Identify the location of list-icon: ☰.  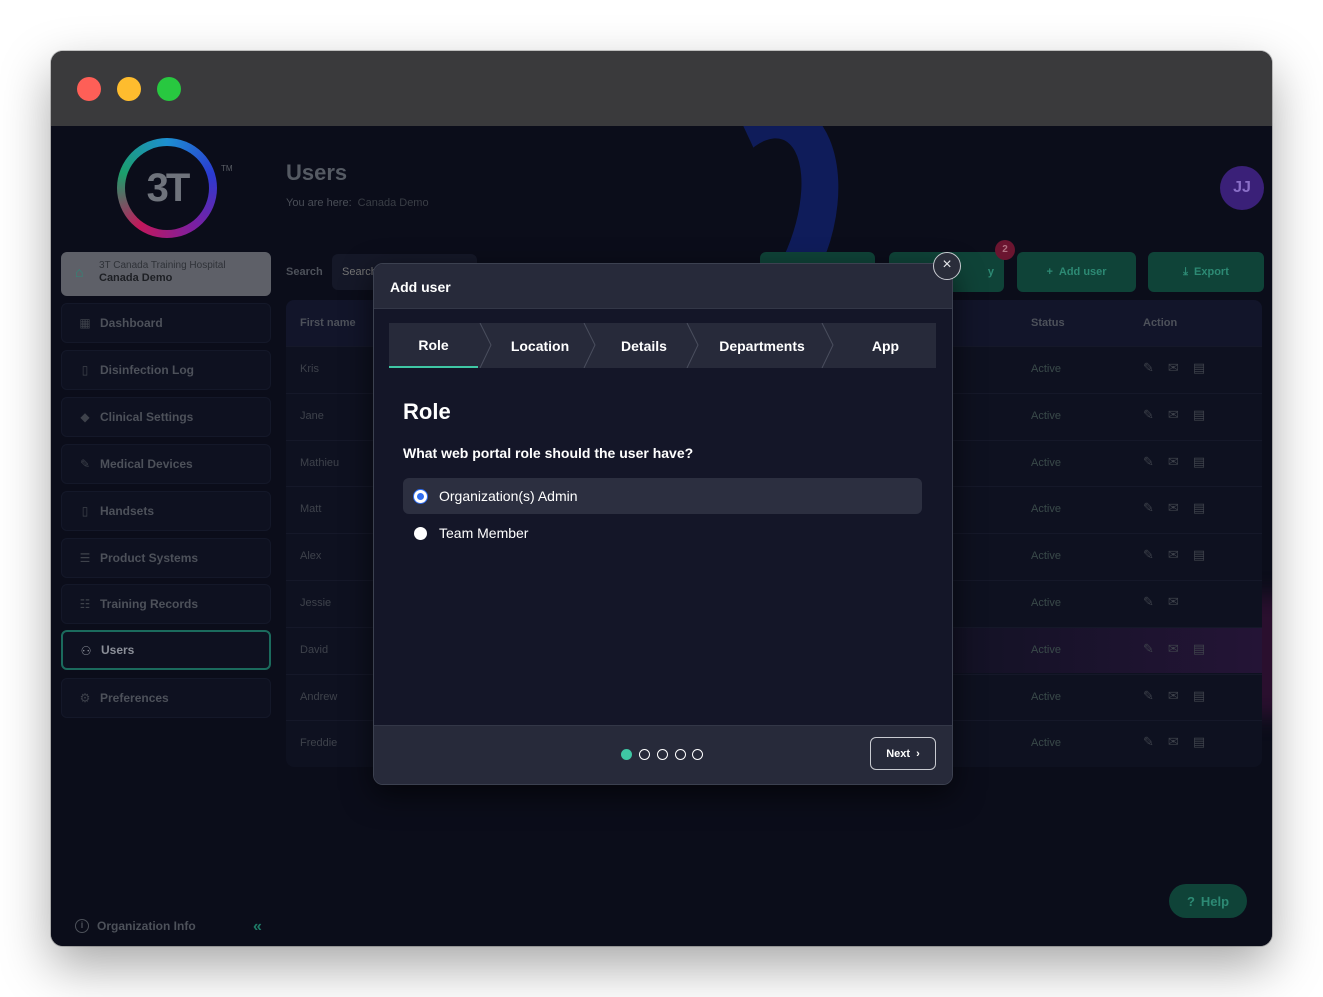
(85, 558).